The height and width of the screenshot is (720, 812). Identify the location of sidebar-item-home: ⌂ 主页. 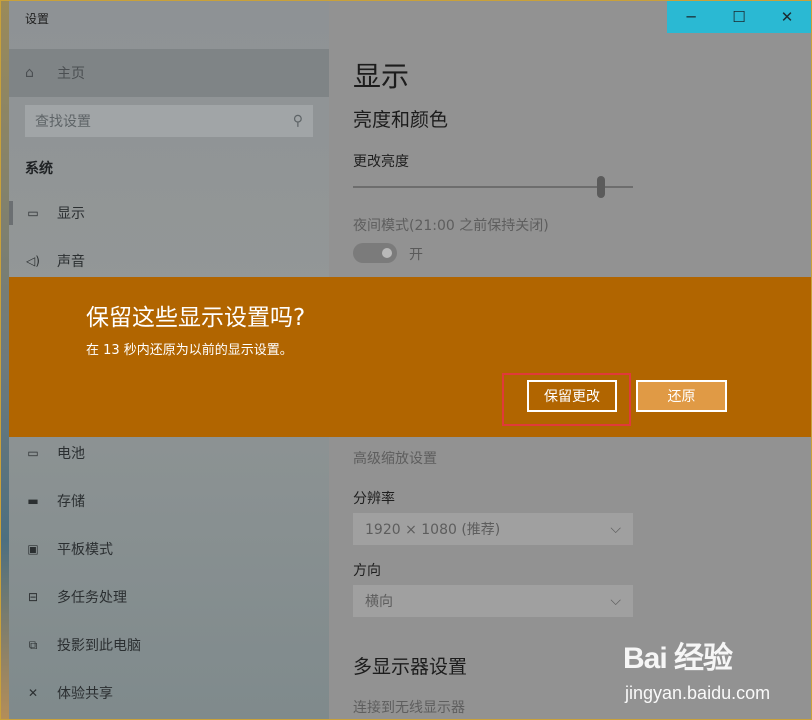
(169, 73).